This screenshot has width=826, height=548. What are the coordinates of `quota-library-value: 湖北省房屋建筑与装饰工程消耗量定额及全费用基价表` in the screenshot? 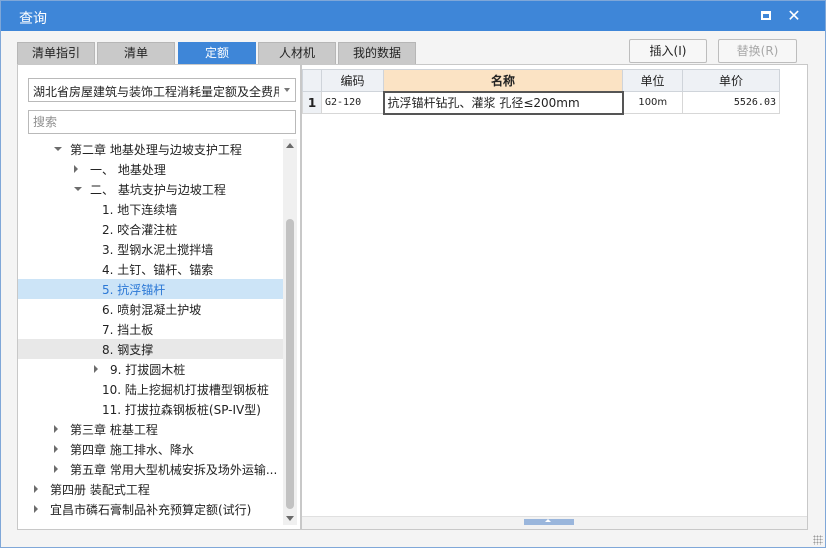 It's located at (156, 92).